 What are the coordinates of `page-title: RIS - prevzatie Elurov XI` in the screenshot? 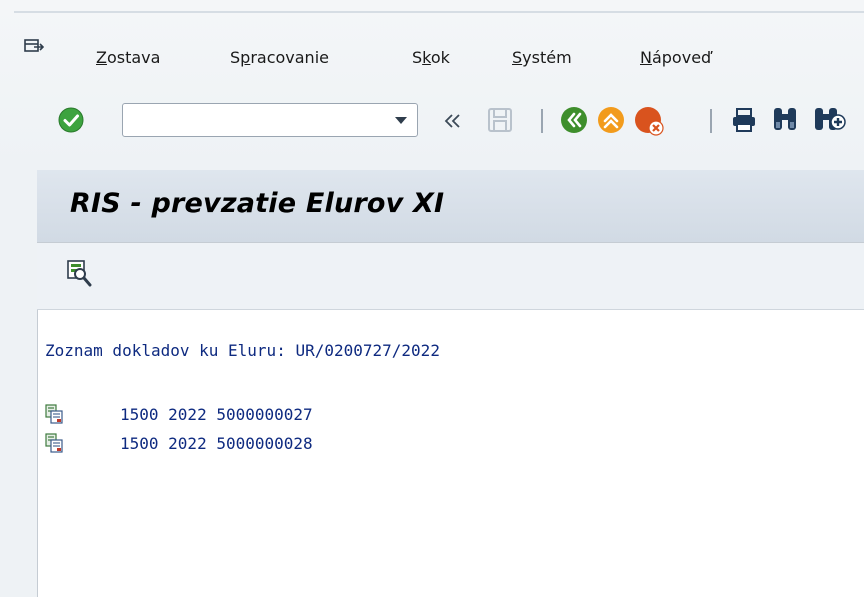 It's located at (257, 203).